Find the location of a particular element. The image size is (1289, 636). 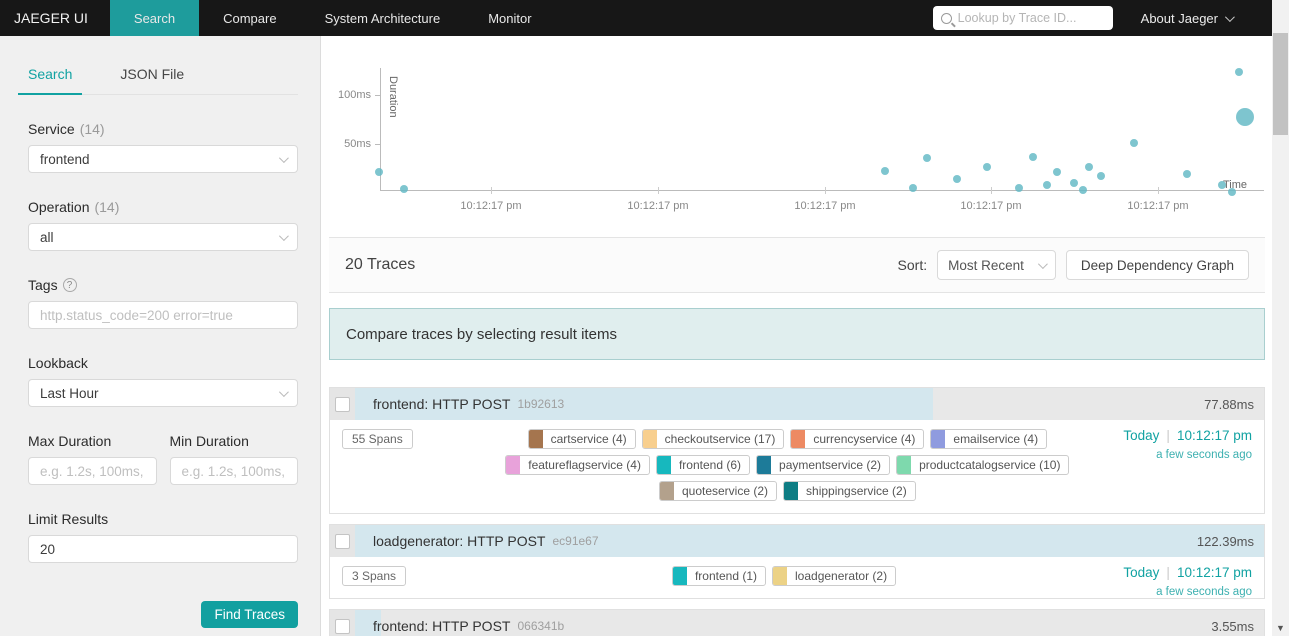

x-tick-label: 10:12:17 pm is located at coordinates (825, 206).